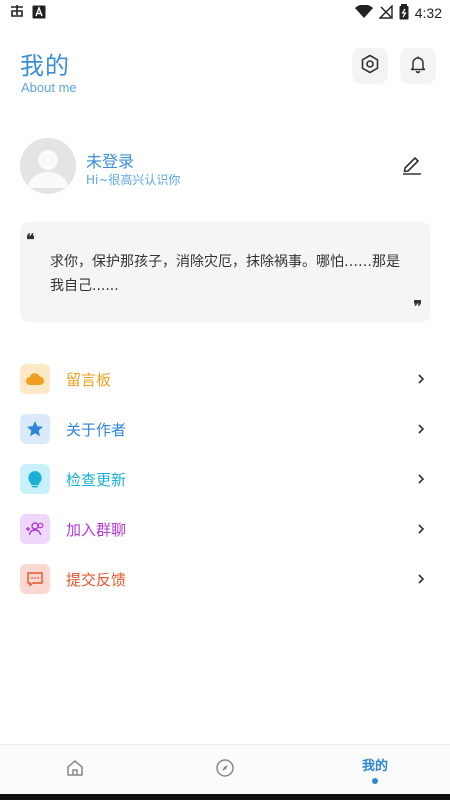 The image size is (450, 800). Describe the element at coordinates (49, 87) in the screenshot. I see `page-subtitle: About me` at that location.